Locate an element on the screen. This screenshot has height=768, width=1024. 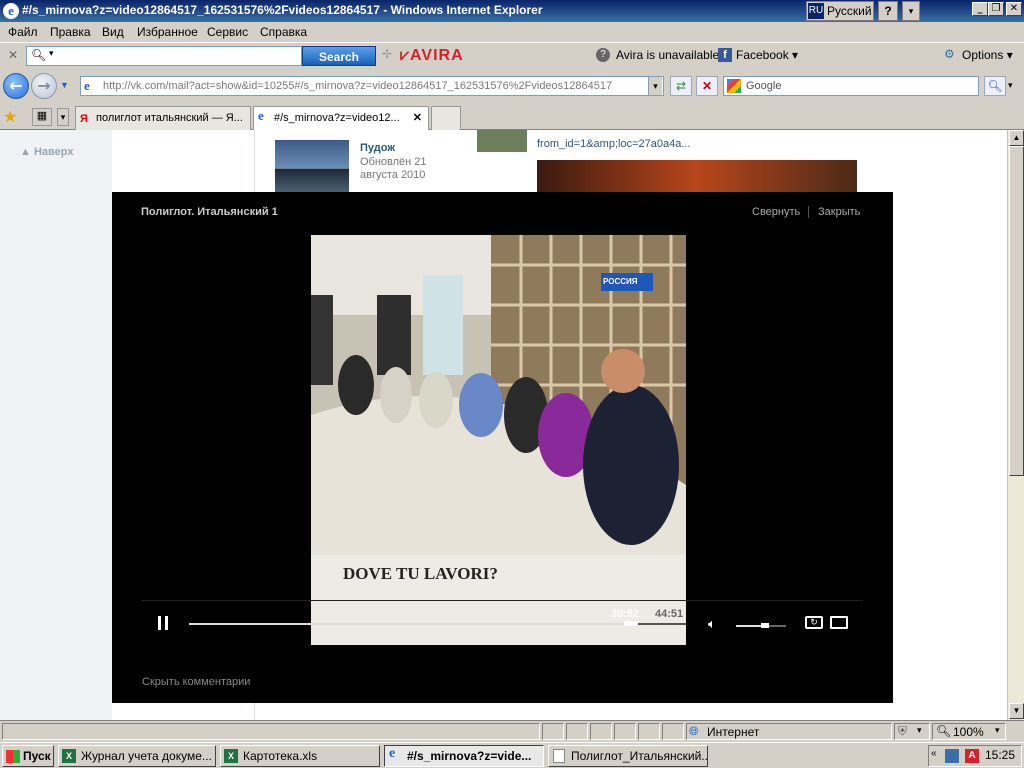
start-button: Пуск is located at coordinates (28, 756).